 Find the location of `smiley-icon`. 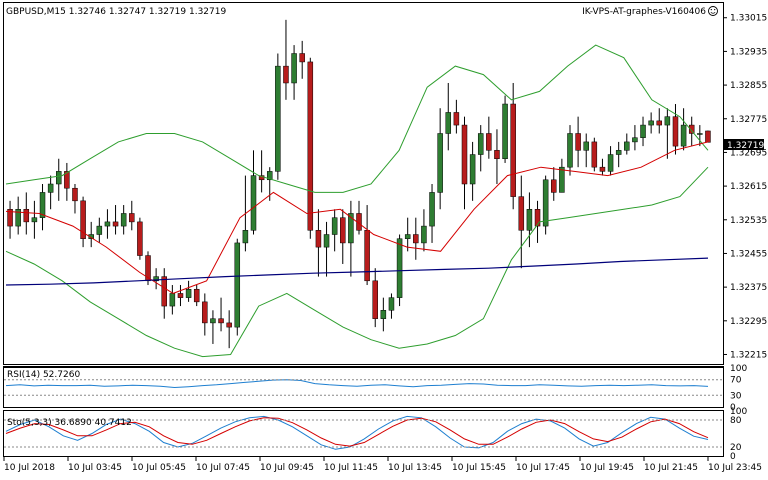

smiley-icon is located at coordinates (713, 11).